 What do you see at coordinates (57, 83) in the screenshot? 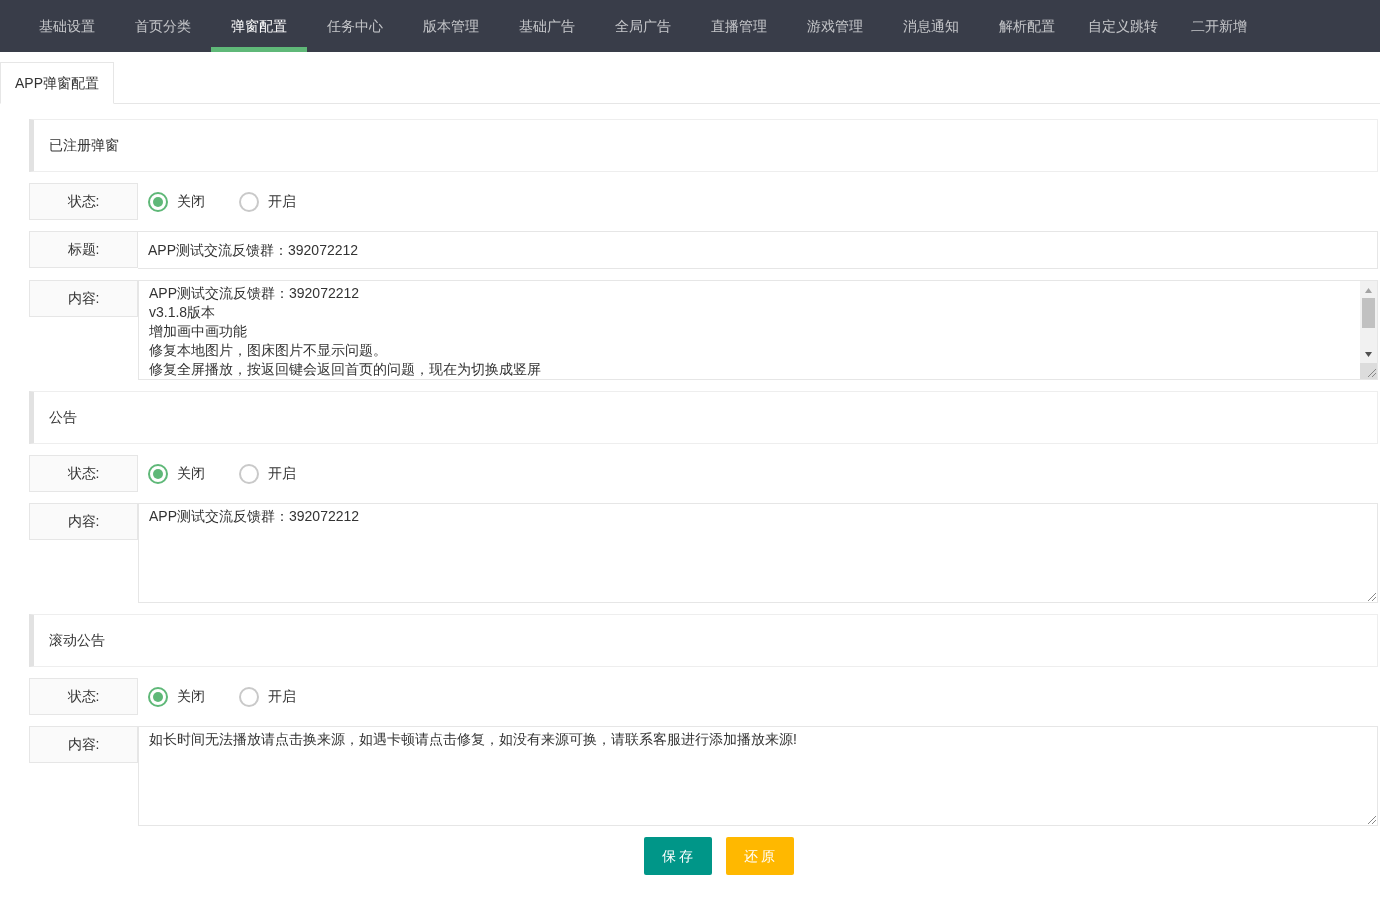
I see `page-tab: APP弹窗配置` at bounding box center [57, 83].